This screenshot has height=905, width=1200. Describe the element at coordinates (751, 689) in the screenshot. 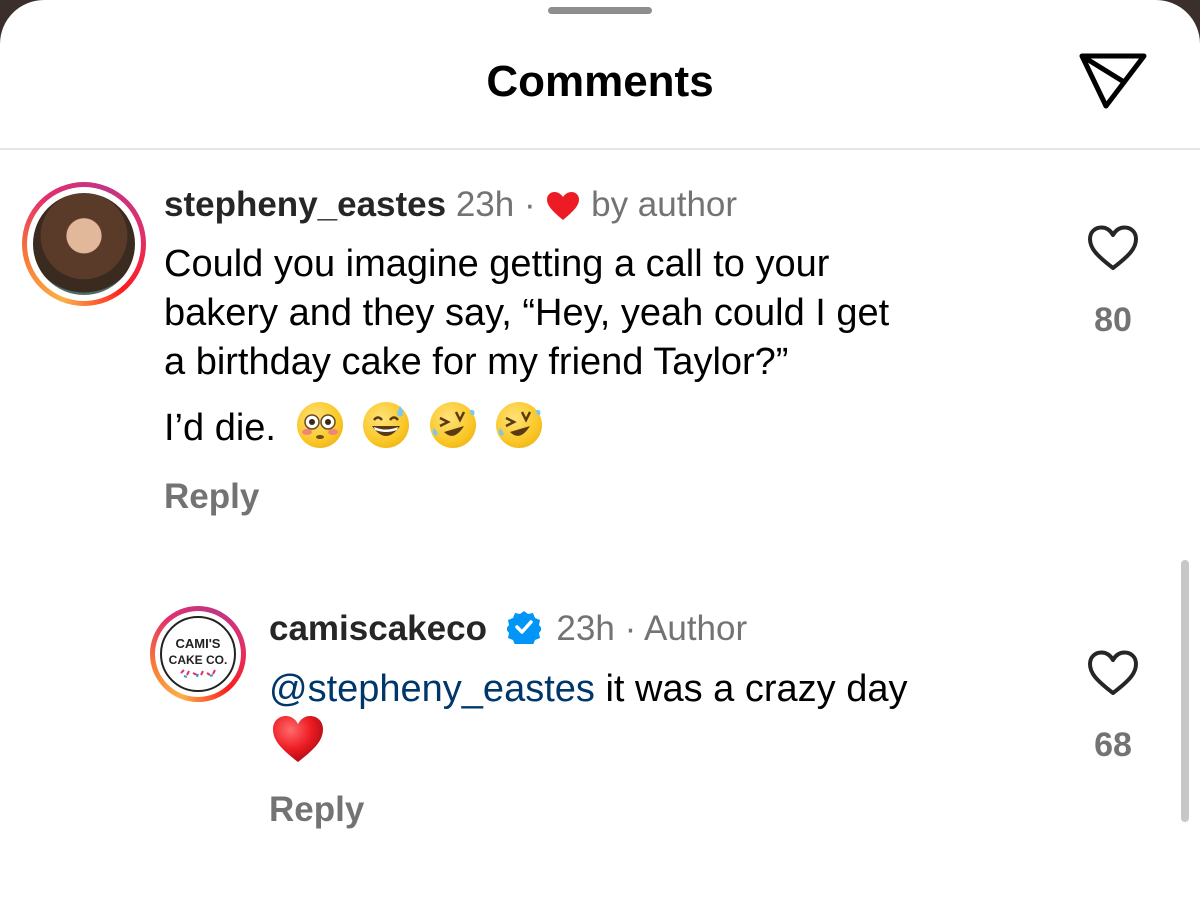

I see `comment-text: it was a crazy day` at that location.